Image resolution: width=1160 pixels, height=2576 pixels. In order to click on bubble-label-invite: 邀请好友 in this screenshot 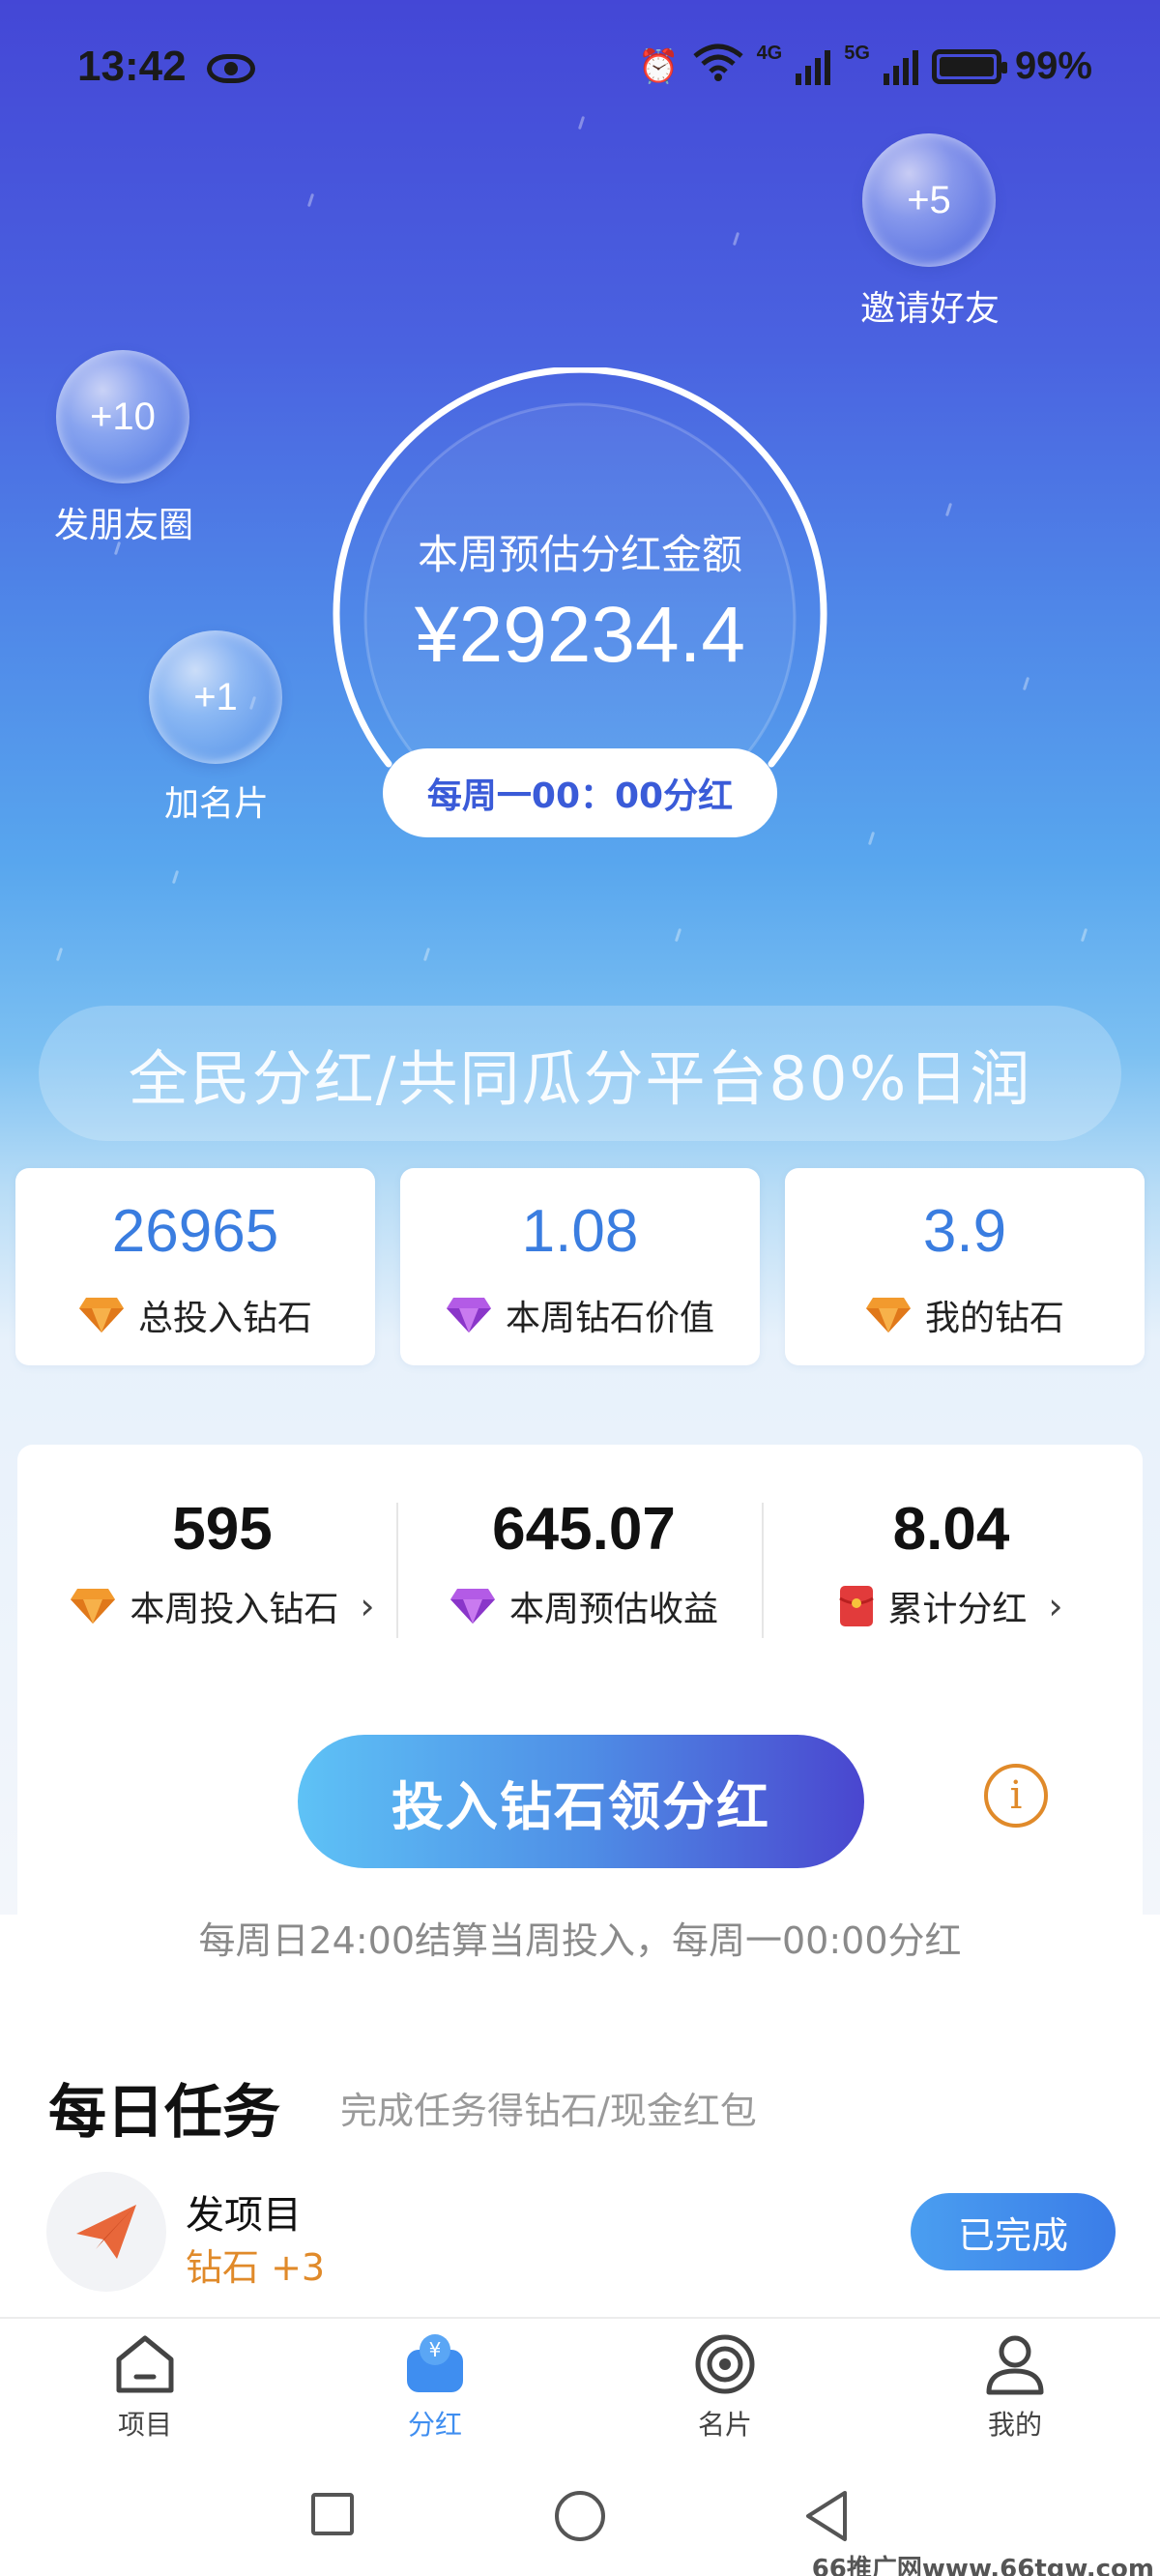, I will do `click(929, 309)`.